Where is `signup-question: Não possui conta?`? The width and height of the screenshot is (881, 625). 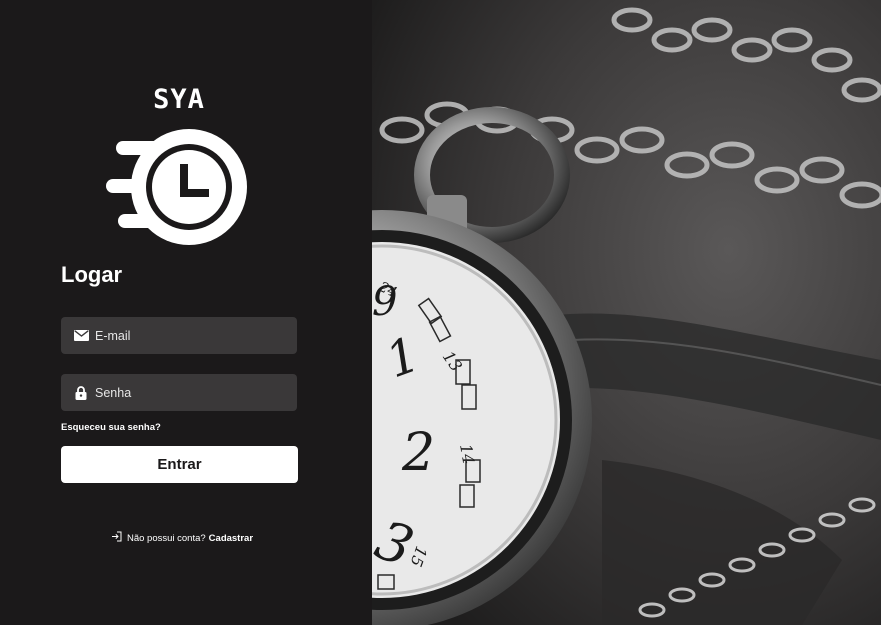 signup-question: Não possui conta? is located at coordinates (166, 538).